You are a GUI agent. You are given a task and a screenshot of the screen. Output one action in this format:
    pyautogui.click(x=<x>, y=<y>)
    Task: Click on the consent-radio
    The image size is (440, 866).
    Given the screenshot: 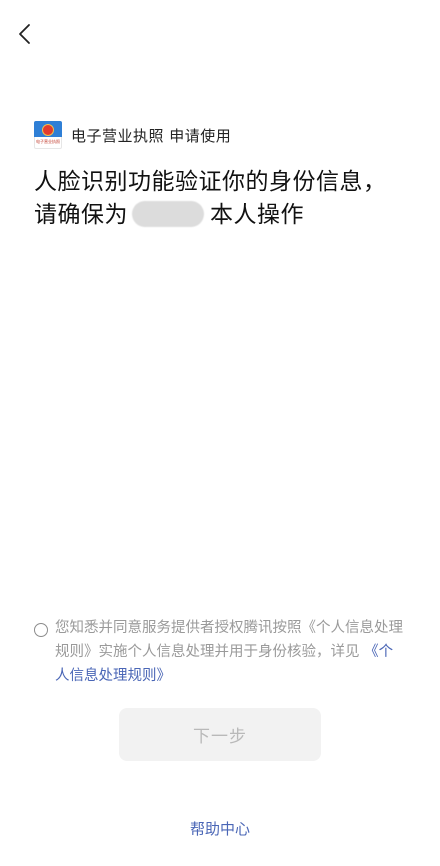 What is the action you would take?
    pyautogui.click(x=41, y=630)
    